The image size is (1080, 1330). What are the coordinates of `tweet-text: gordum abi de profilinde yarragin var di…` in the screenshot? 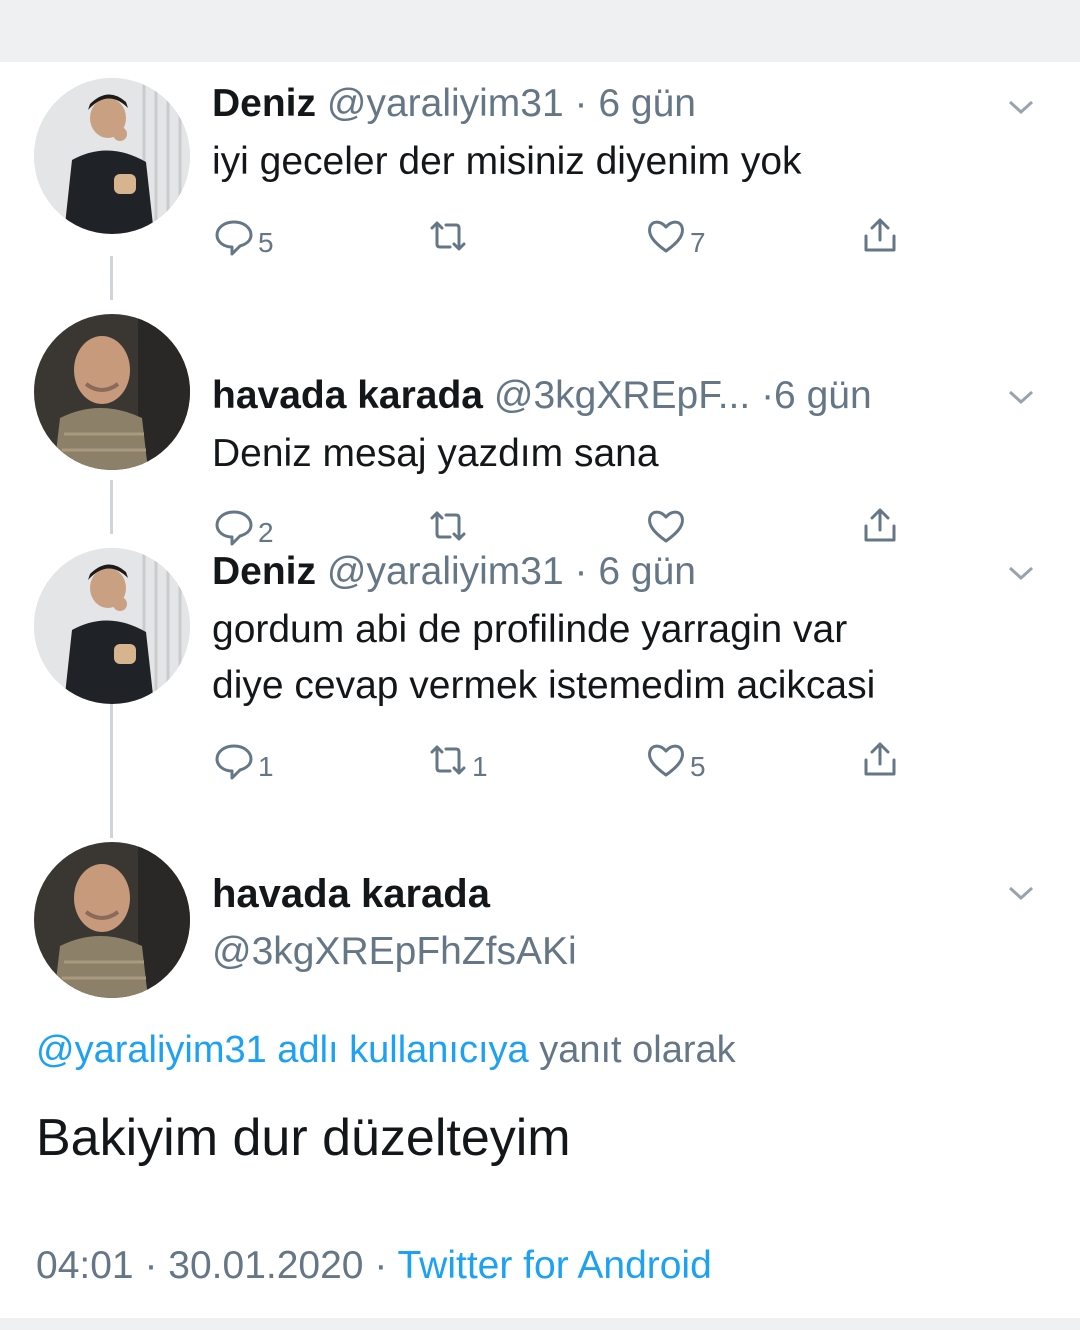 It's located at (543, 658).